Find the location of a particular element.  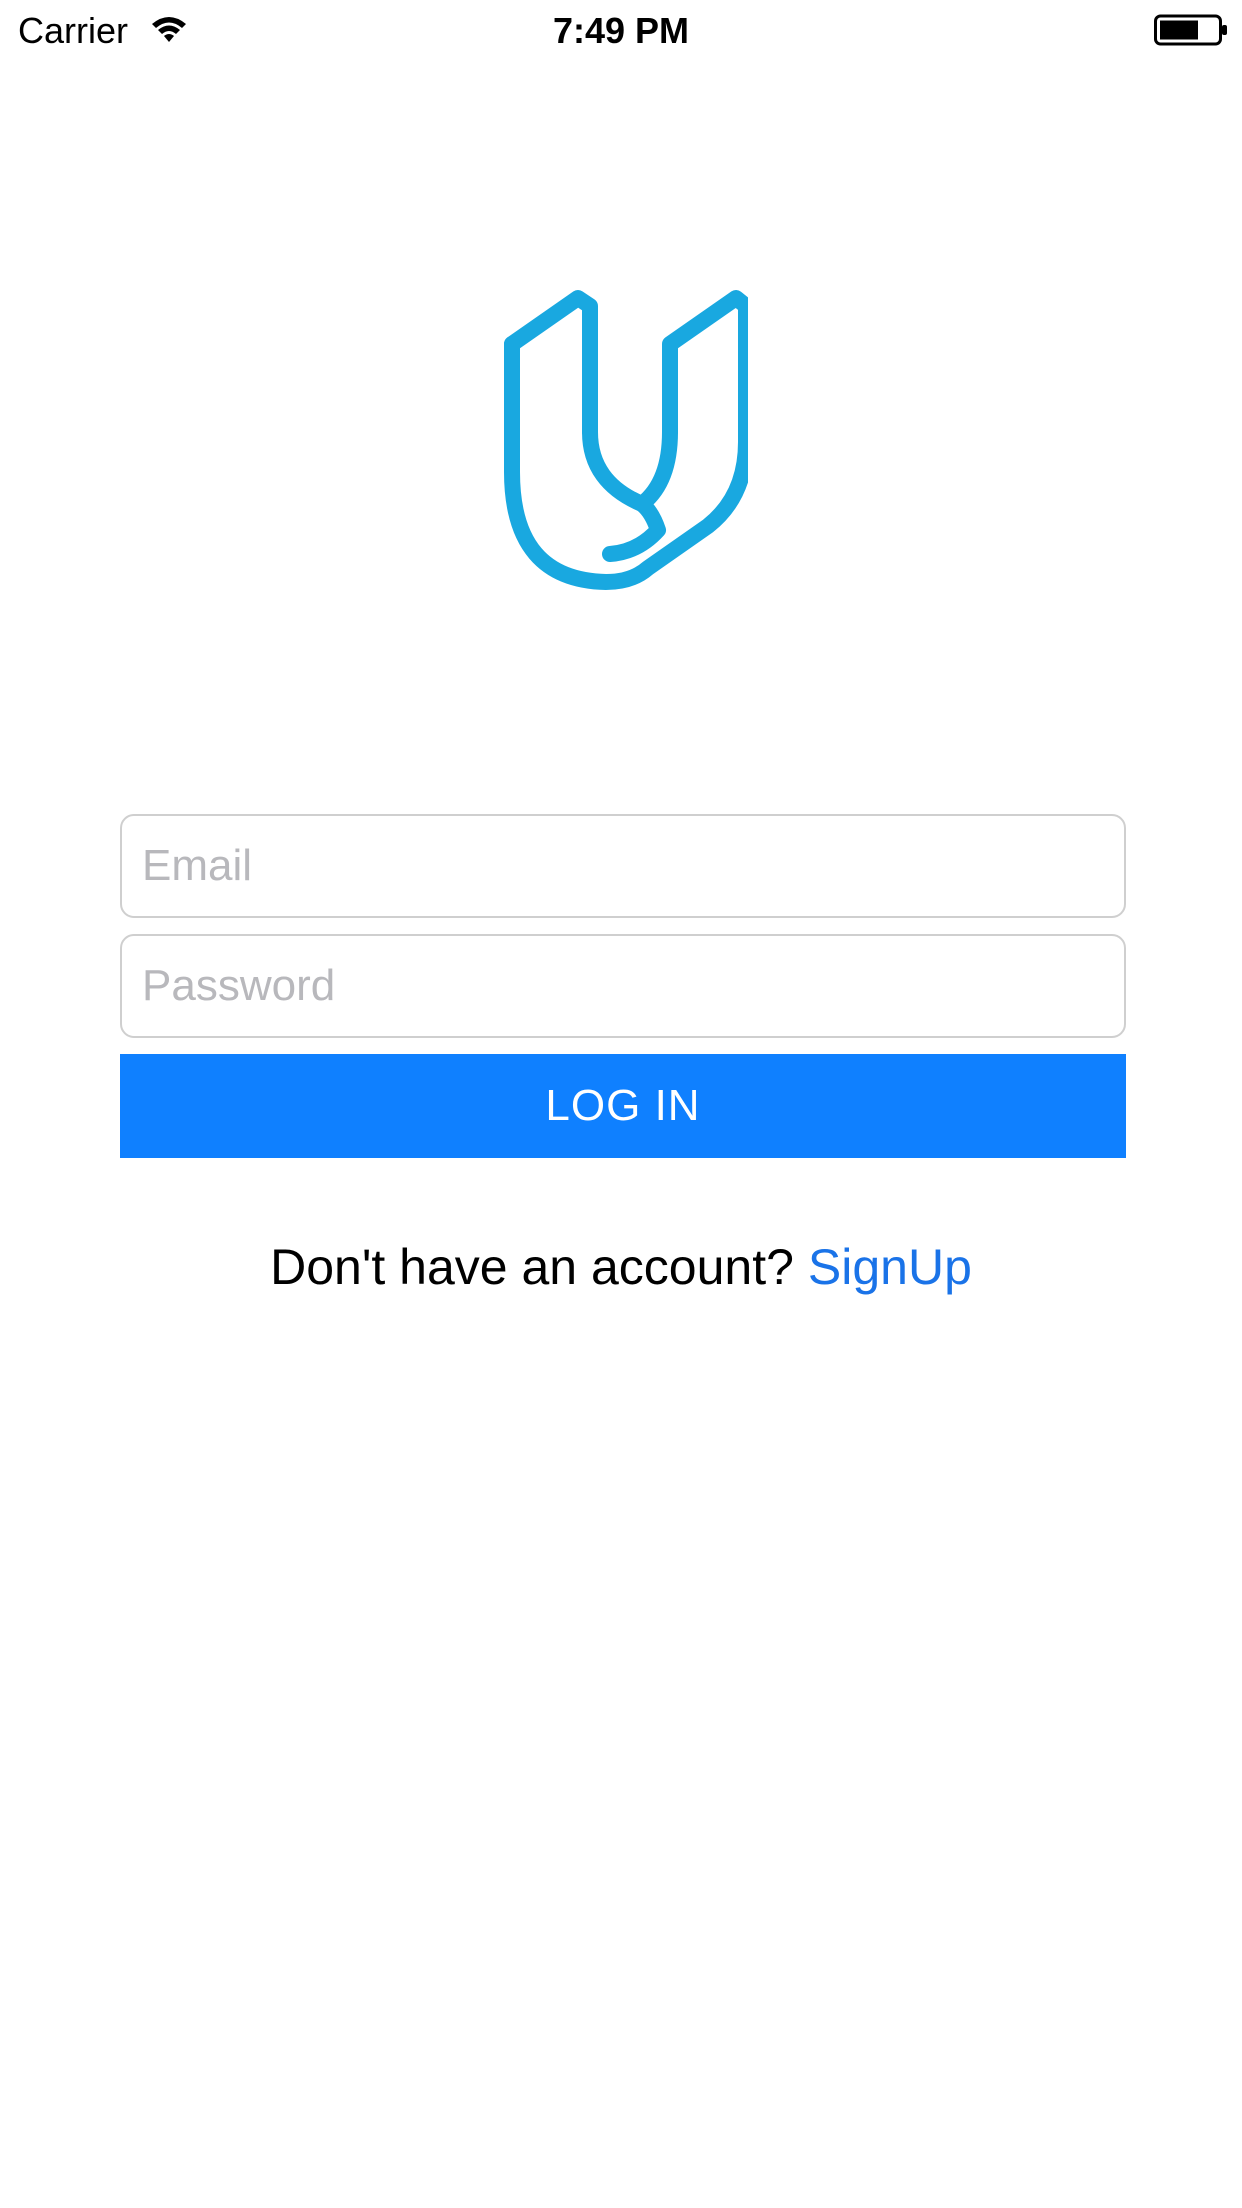

signup-prompt: Don't have an account? is located at coordinates (532, 1267).